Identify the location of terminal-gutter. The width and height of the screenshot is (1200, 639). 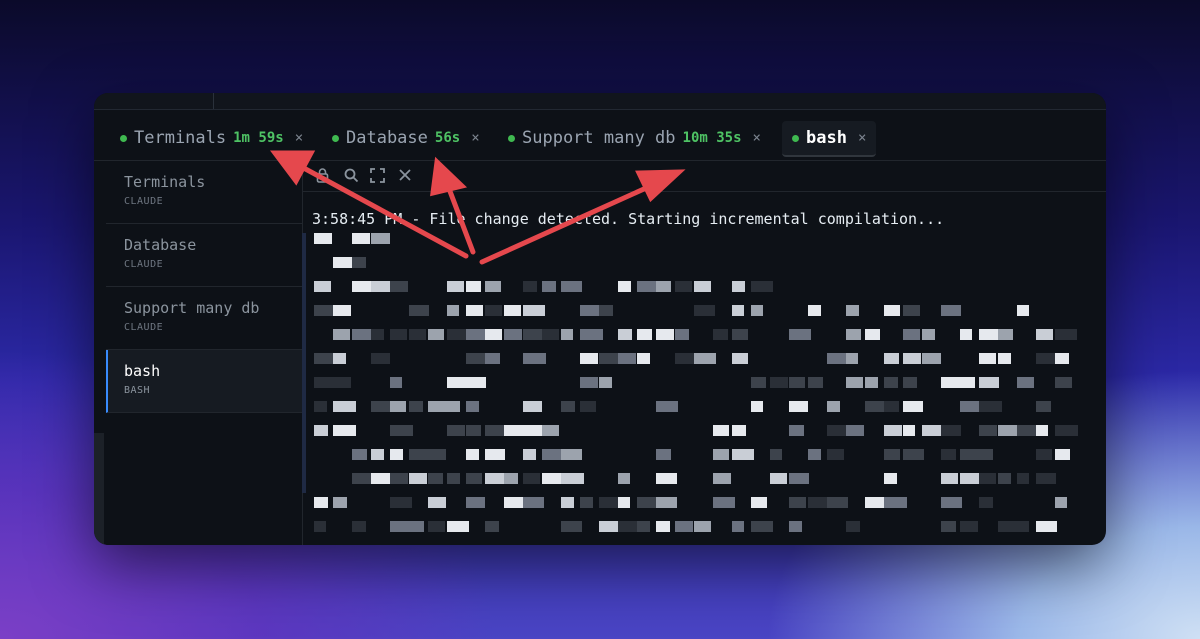
(304, 363).